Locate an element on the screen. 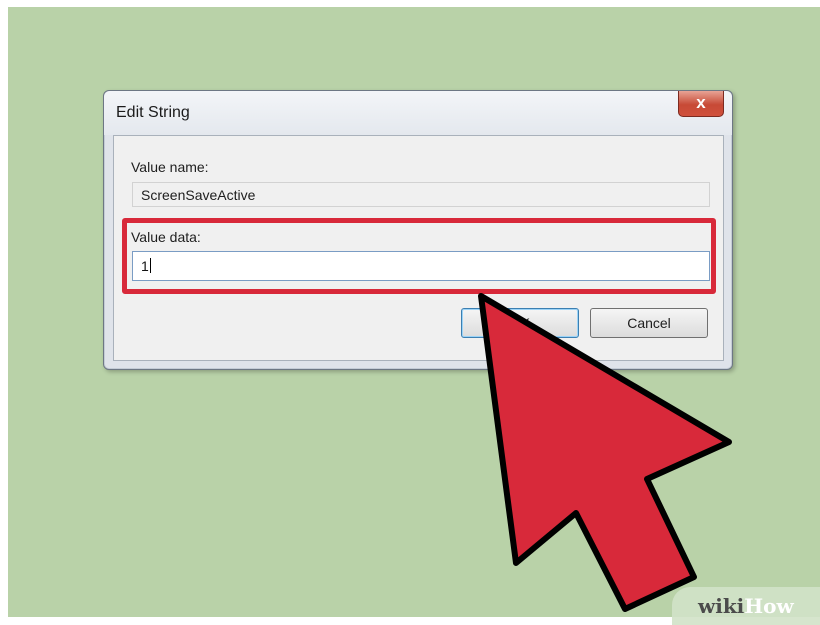 The width and height of the screenshot is (820, 625). wikihow-watermark: wikiHow is located at coordinates (746, 606).